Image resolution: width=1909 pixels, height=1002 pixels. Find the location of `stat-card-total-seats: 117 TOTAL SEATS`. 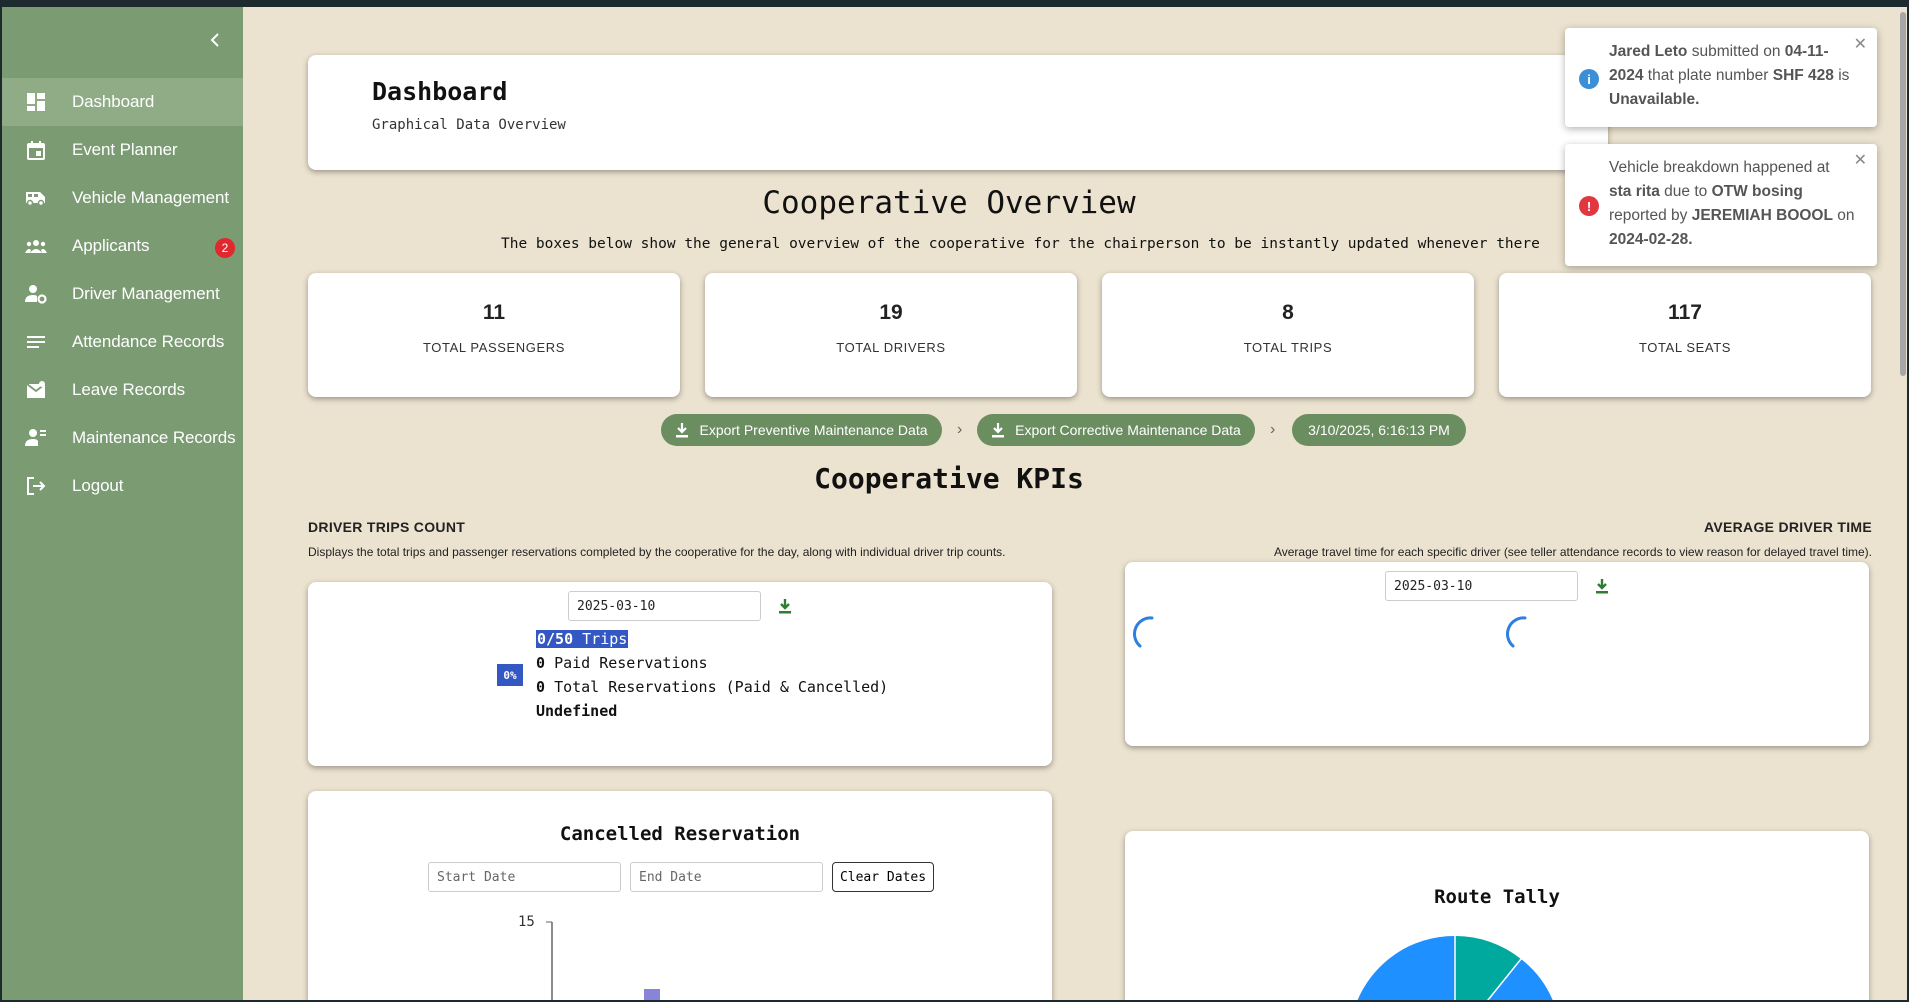

stat-card-total-seats: 117 TOTAL SEATS is located at coordinates (1685, 335).